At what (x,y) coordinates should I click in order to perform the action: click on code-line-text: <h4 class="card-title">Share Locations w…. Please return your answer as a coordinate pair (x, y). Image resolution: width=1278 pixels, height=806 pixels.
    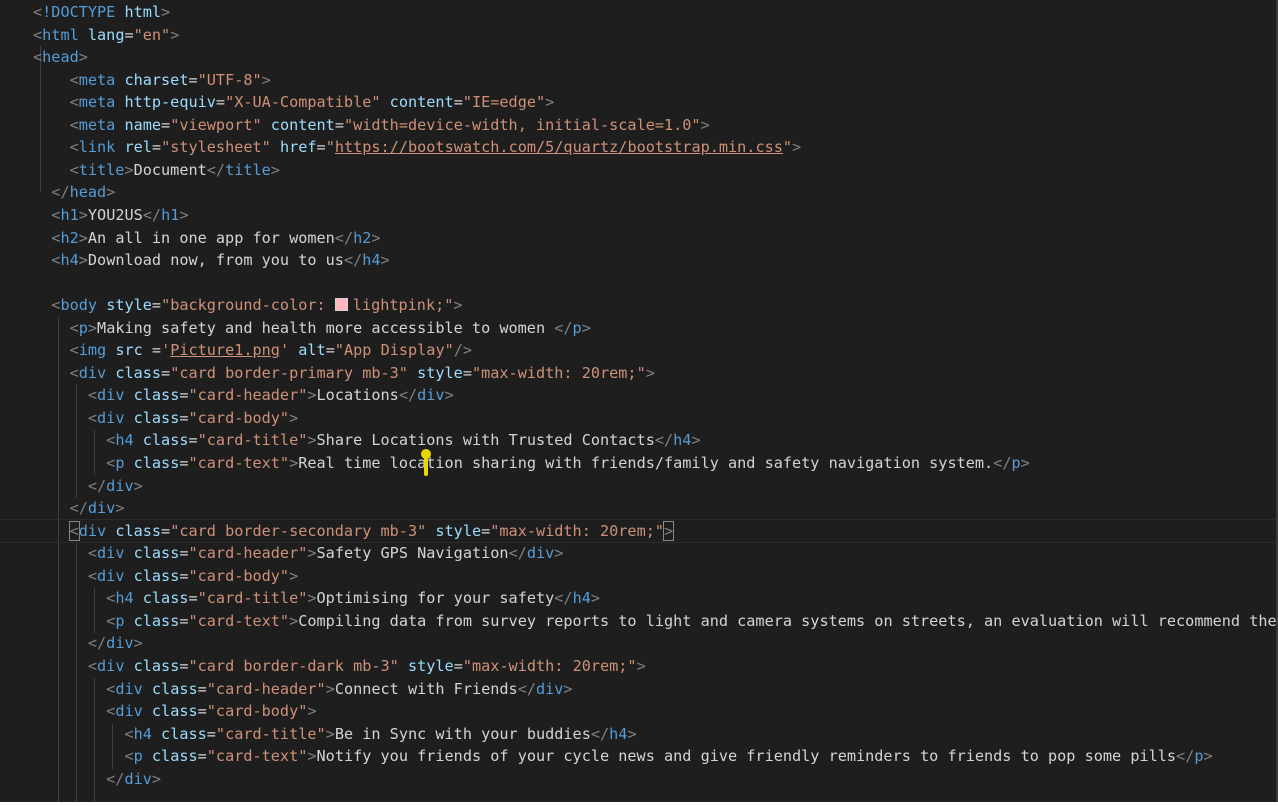
    Looking at the image, I should click on (366, 440).